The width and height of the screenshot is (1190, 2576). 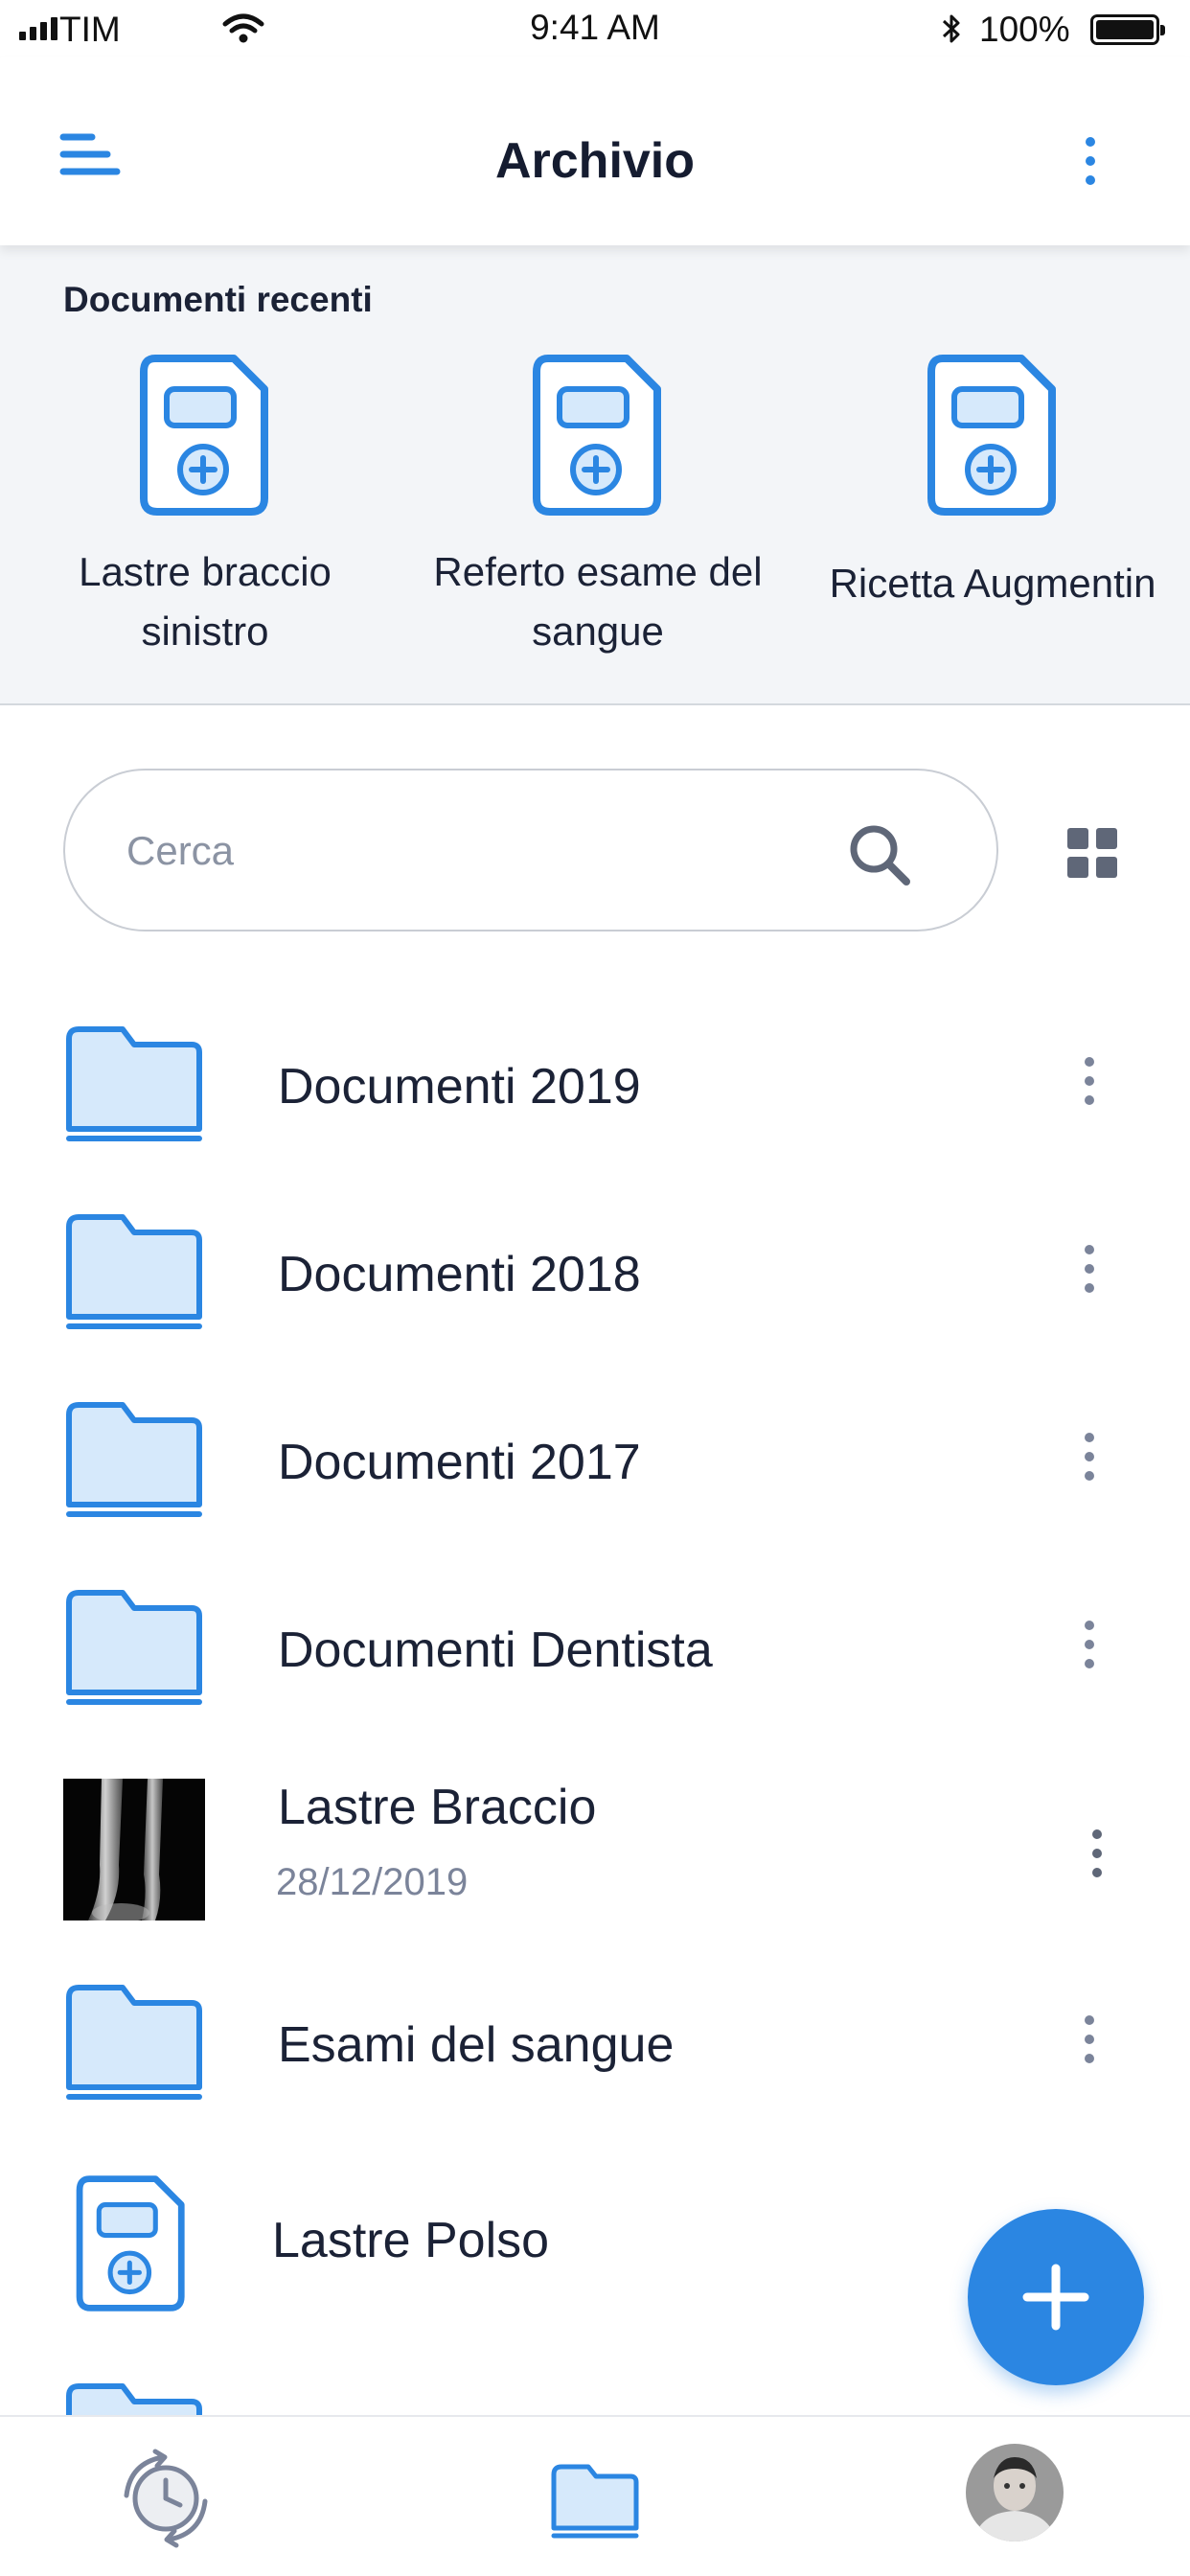 What do you see at coordinates (595, 2397) in the screenshot?
I see `list-item-folder` at bounding box center [595, 2397].